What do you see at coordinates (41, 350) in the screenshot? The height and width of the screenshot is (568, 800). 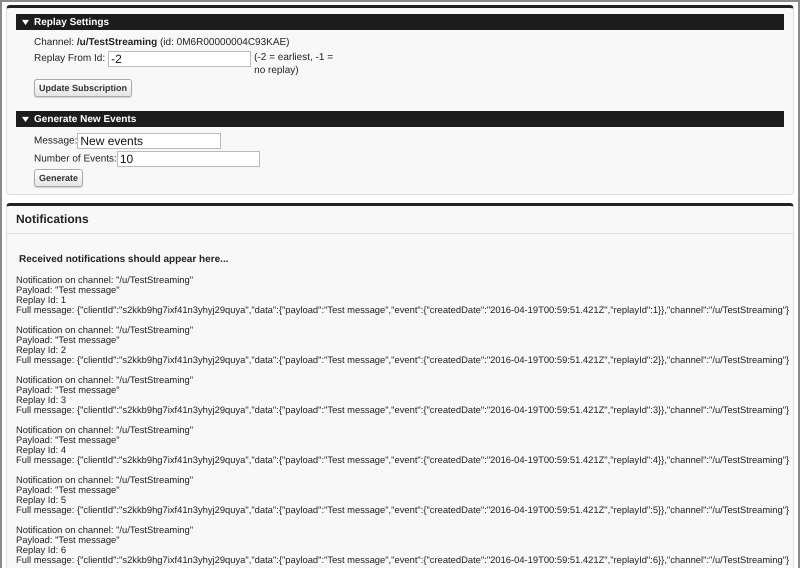 I see `notification-replay-id: Replay Id: 2` at bounding box center [41, 350].